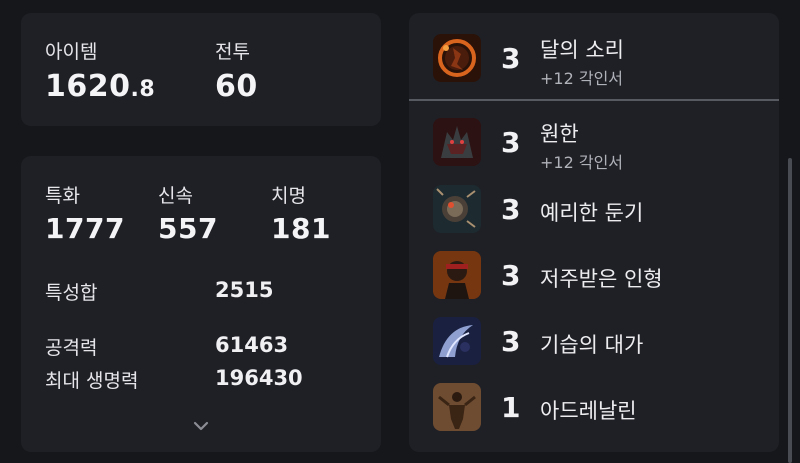 The height and width of the screenshot is (463, 800). Describe the element at coordinates (259, 378) in the screenshot. I see `max-hp-value: 196430` at that location.